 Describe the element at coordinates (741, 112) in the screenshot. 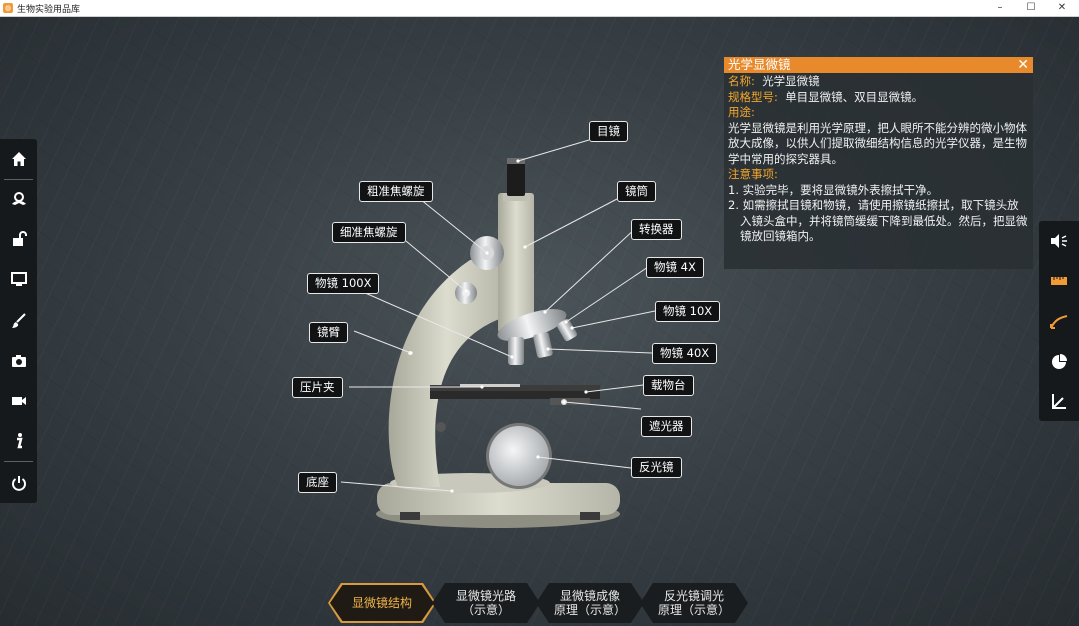

I see `usage-label: 用途:` at that location.